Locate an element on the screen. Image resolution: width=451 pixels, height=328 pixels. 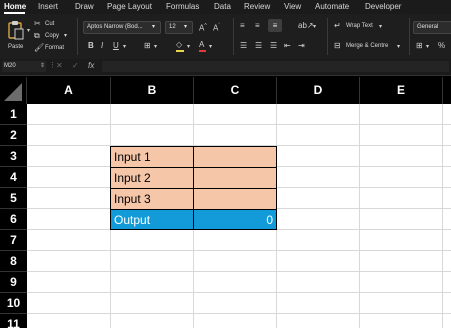
decrease-indent-icon: ⇤ is located at coordinates (287, 46).